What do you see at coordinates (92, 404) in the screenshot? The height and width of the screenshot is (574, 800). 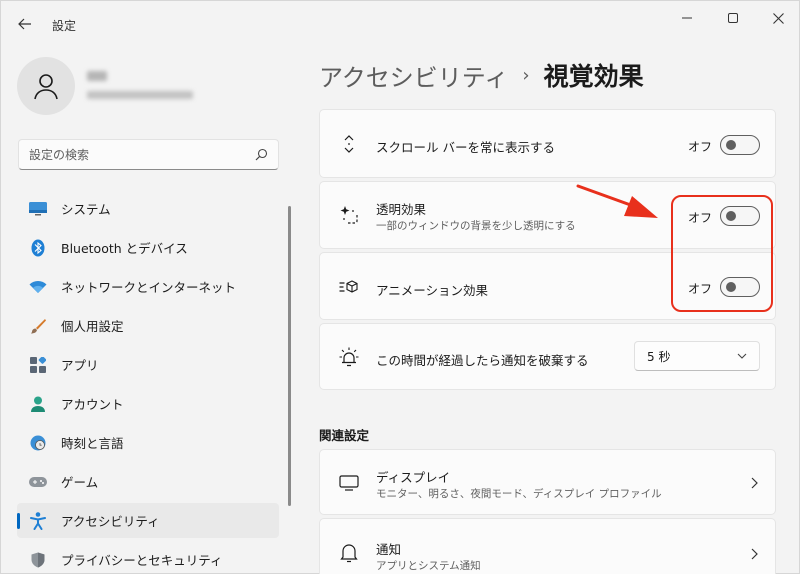 I see `sidebar-item-label: アカウント` at bounding box center [92, 404].